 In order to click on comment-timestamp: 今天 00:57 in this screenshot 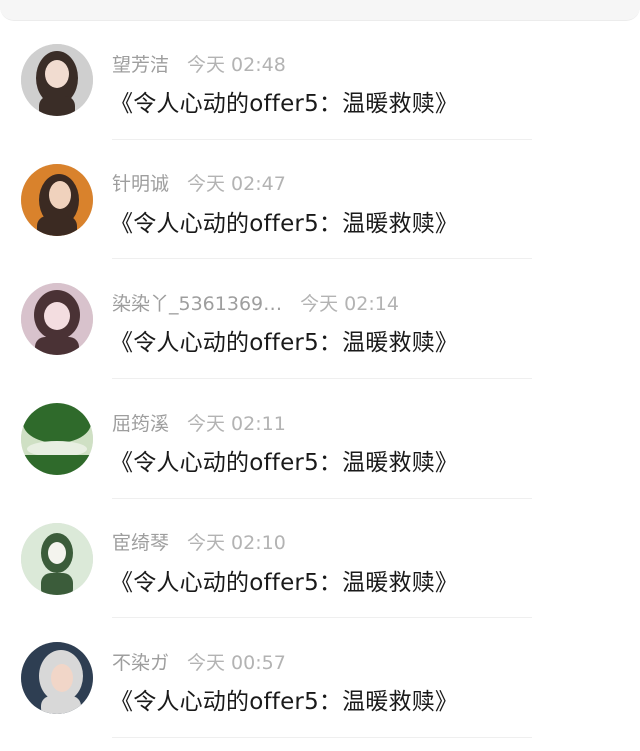, I will do `click(236, 662)`.